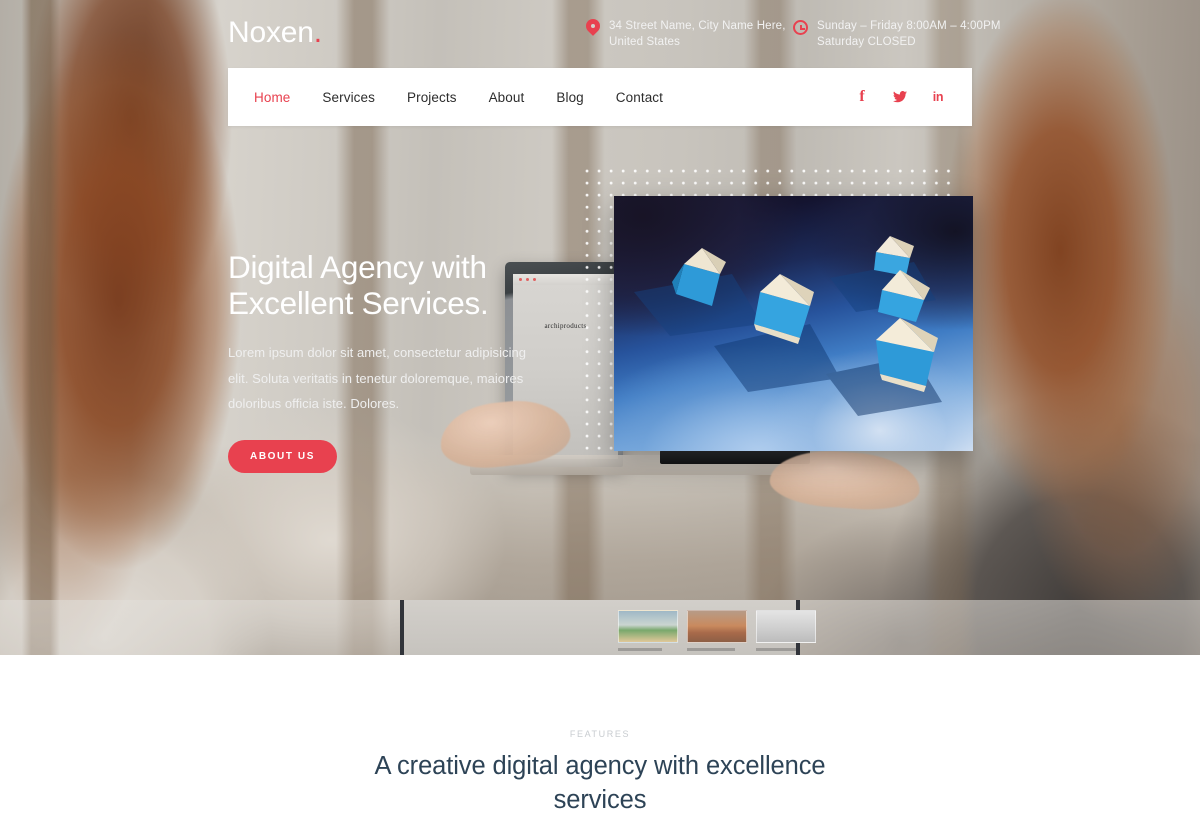 This screenshot has height=818, width=1200. What do you see at coordinates (697, 26) in the screenshot?
I see `address-line1: 34 Street Name, City Name Here,` at bounding box center [697, 26].